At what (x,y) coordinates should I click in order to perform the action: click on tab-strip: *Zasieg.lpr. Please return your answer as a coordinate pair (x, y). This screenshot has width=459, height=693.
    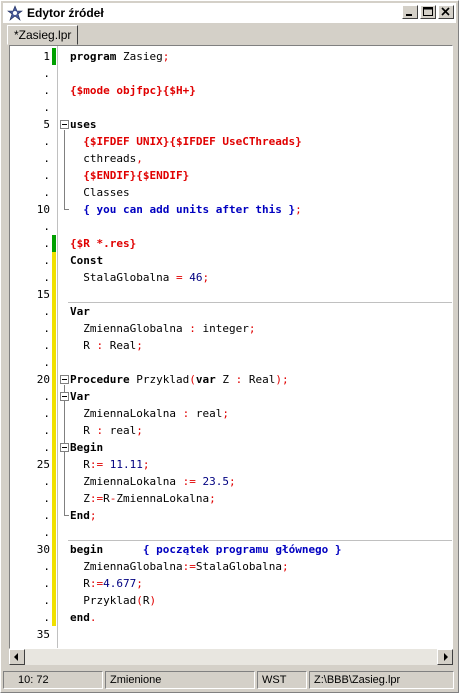
    Looking at the image, I should click on (229, 34).